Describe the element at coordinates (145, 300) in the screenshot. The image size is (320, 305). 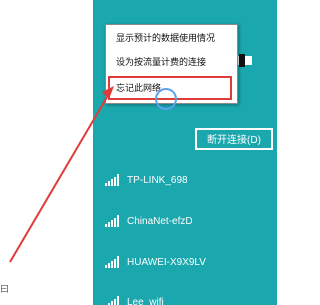
I see `network-name: Lee_wifi` at that location.